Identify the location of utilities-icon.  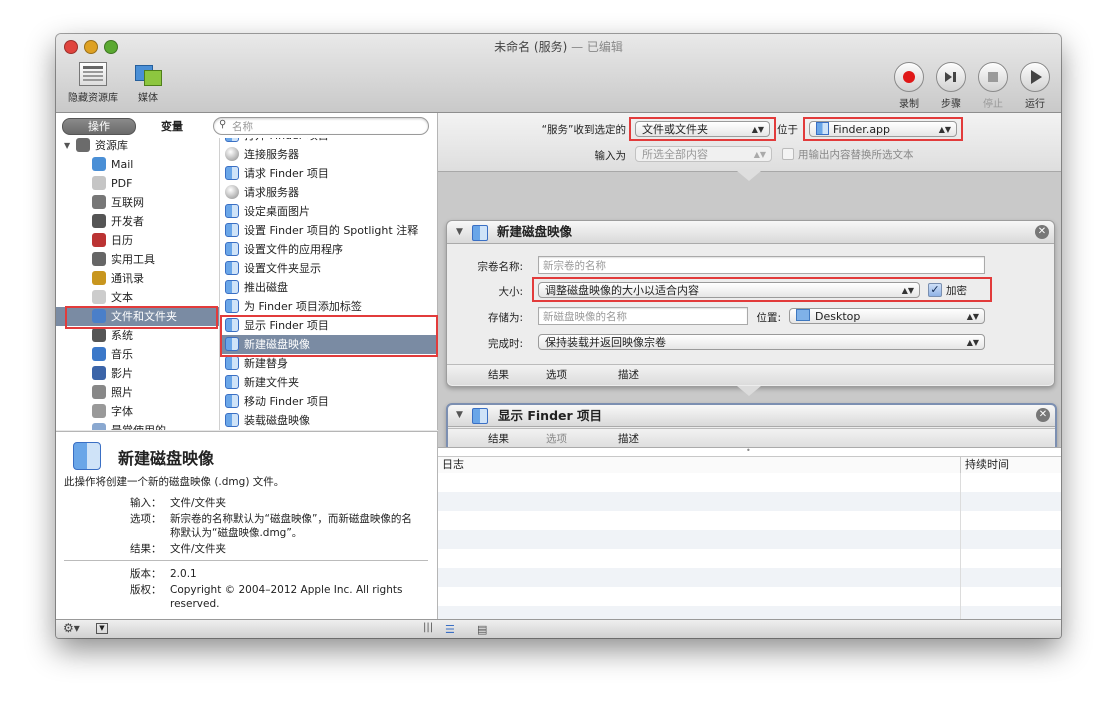
(99, 259).